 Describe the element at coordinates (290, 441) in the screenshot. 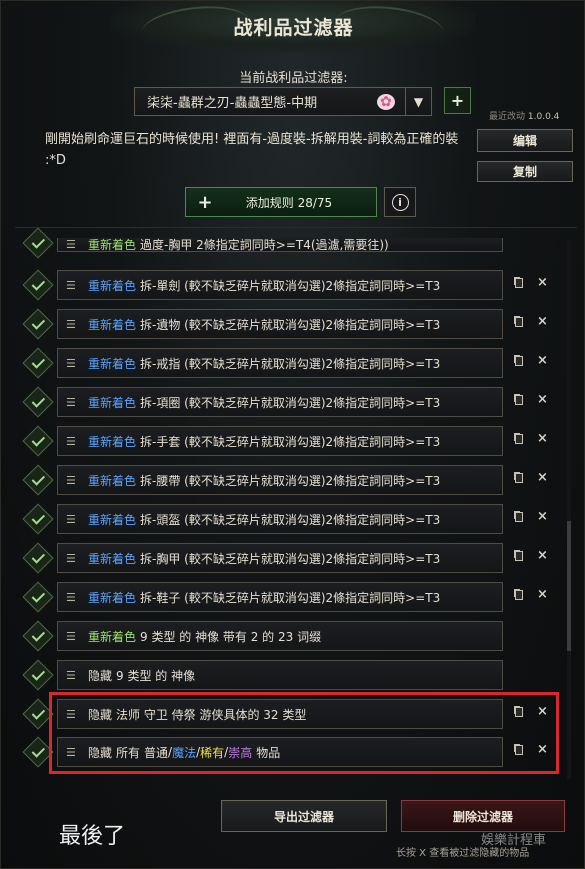

I see `rule-text: 拆-手套 (較不缺乏碎片就取消勾選)2條指定詞同時>=T3` at that location.